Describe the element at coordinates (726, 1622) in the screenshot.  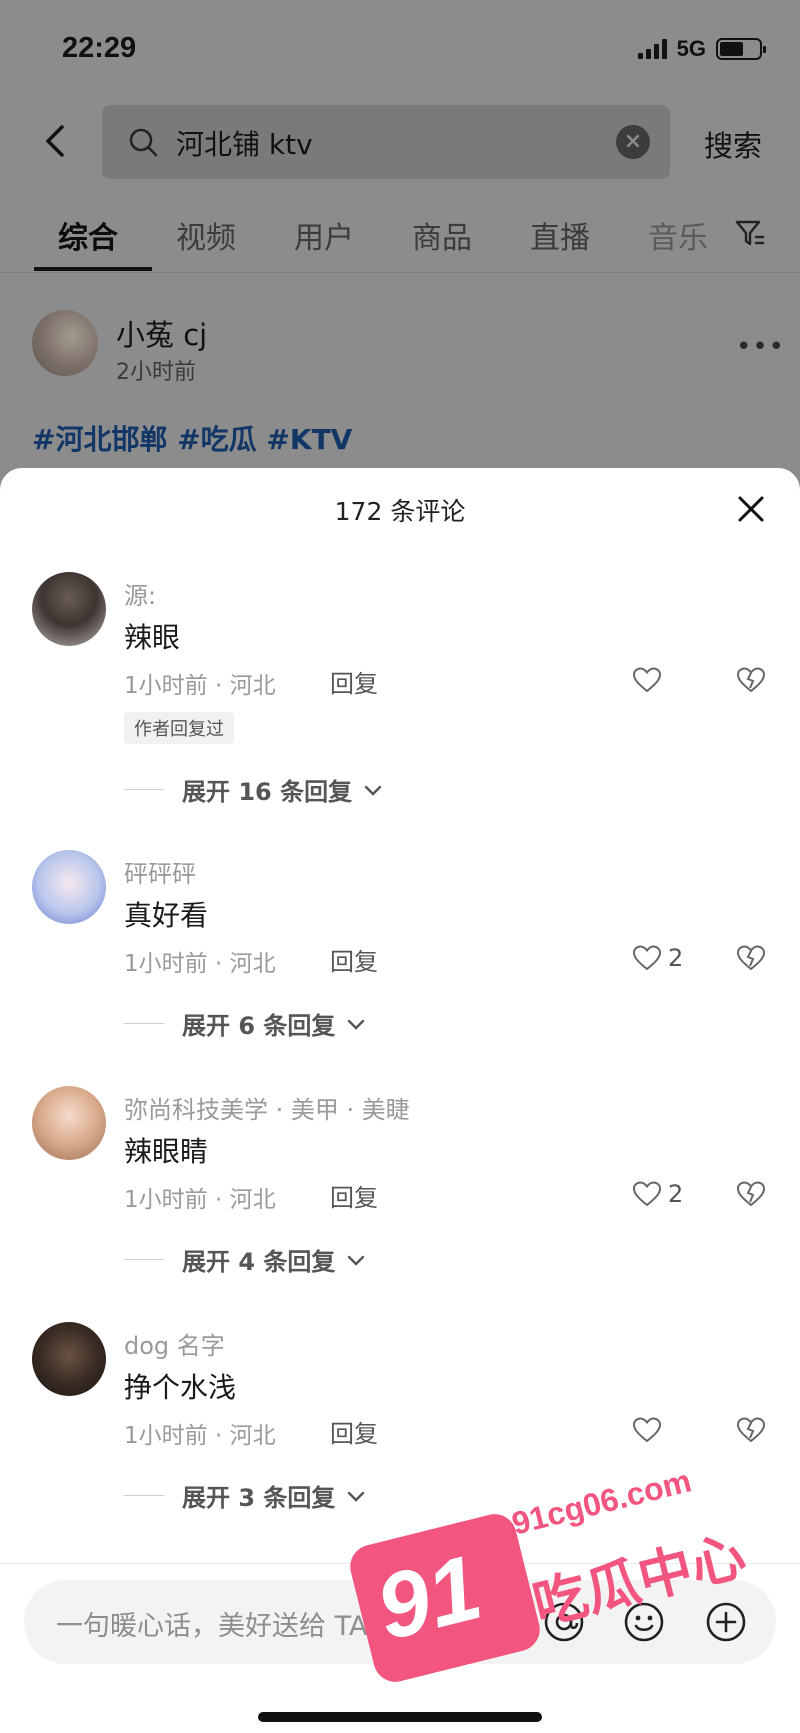
I see `add-icon` at that location.